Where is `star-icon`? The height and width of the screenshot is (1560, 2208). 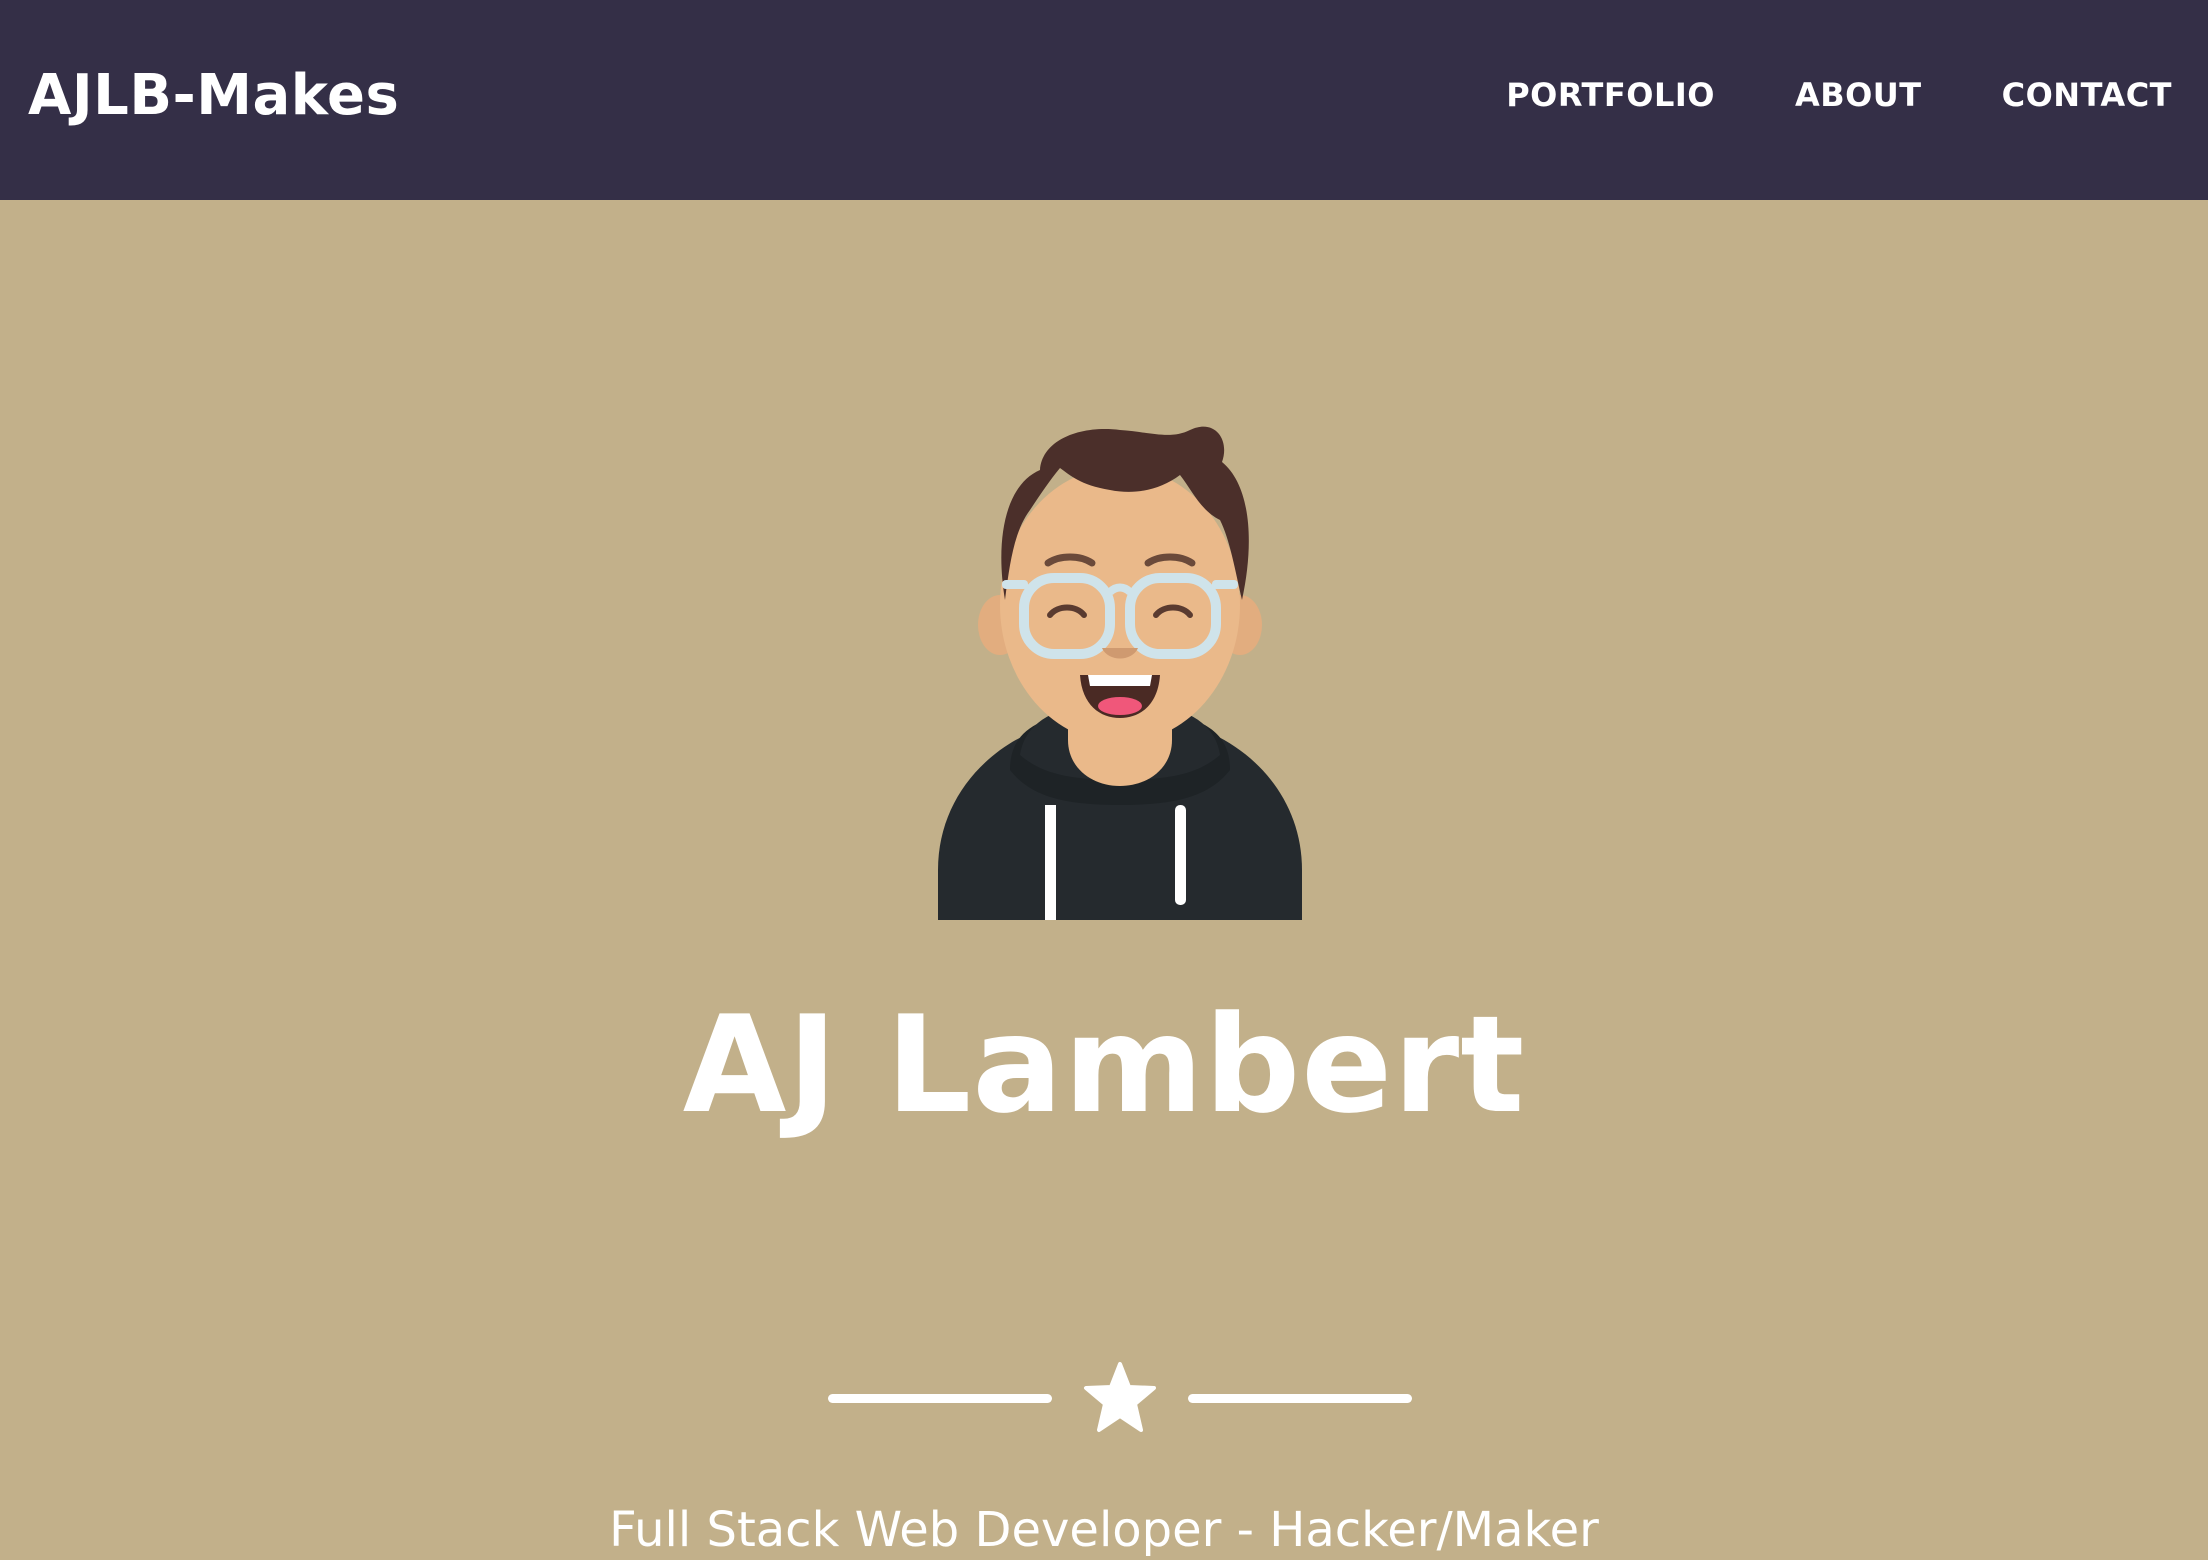
star-icon is located at coordinates (1120, 1397).